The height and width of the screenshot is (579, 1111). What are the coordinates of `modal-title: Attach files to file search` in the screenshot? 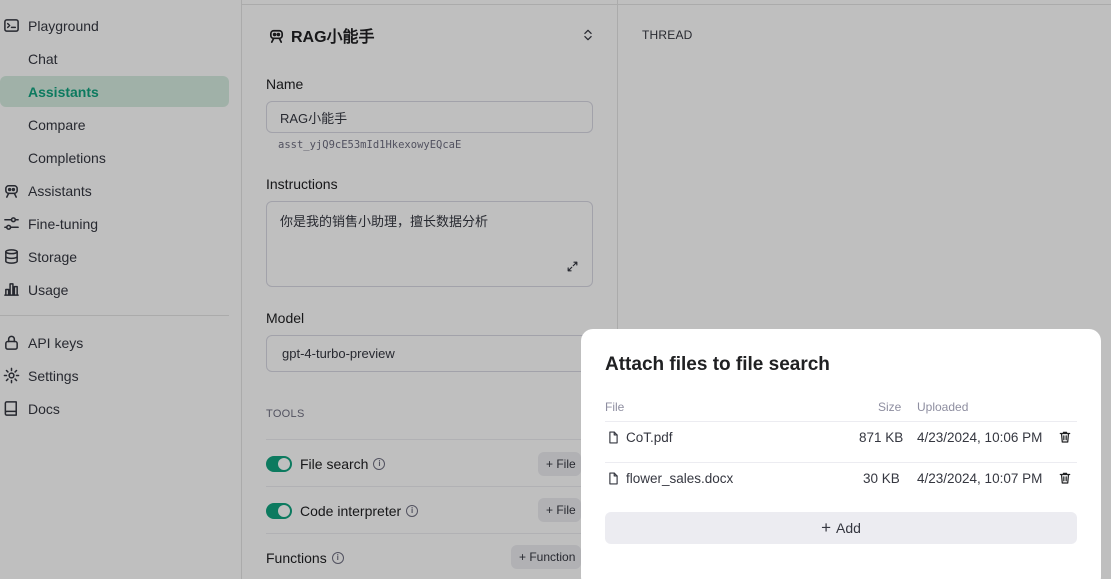 It's located at (717, 364).